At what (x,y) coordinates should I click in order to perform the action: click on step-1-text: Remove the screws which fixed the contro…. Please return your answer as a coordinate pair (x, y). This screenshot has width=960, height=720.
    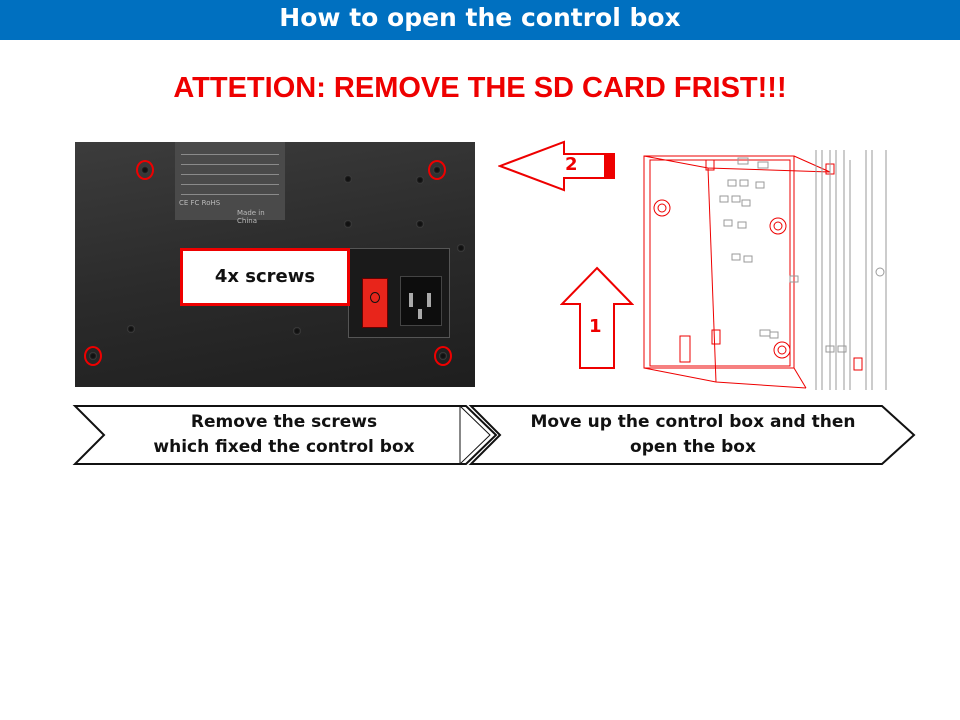
    Looking at the image, I should click on (284, 435).